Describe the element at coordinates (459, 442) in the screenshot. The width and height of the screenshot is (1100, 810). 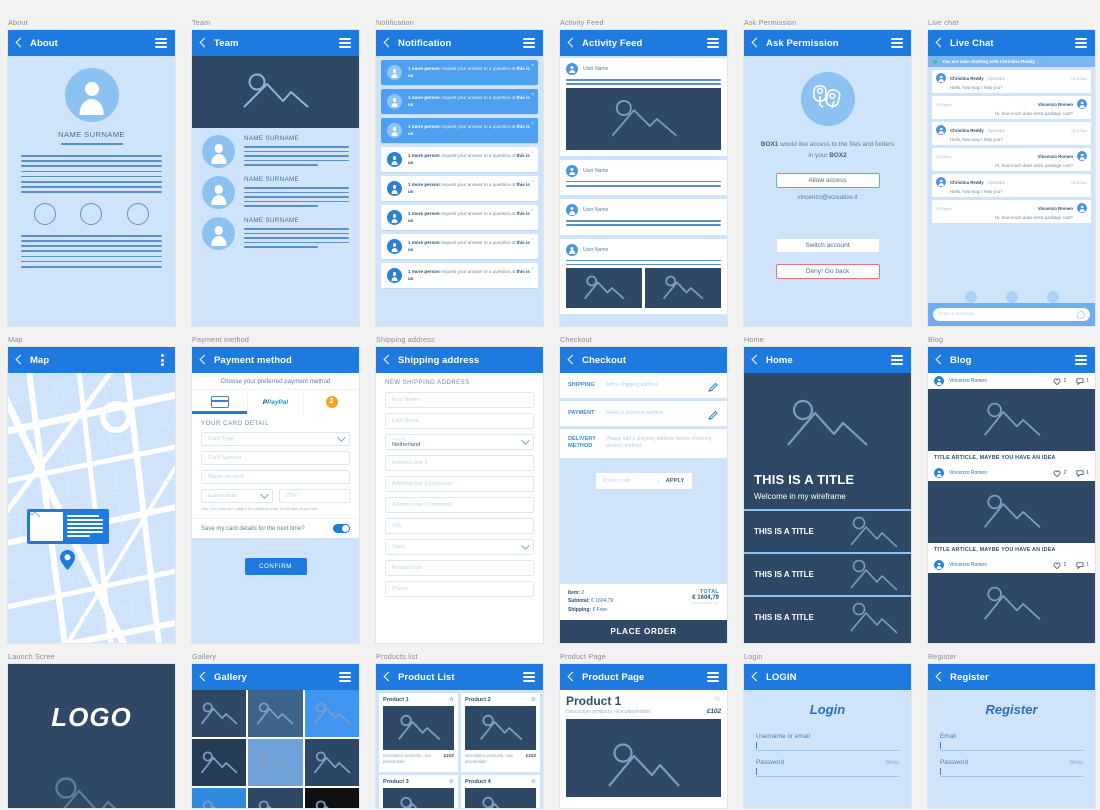
I see `shipping-field: Country Netherland` at that location.